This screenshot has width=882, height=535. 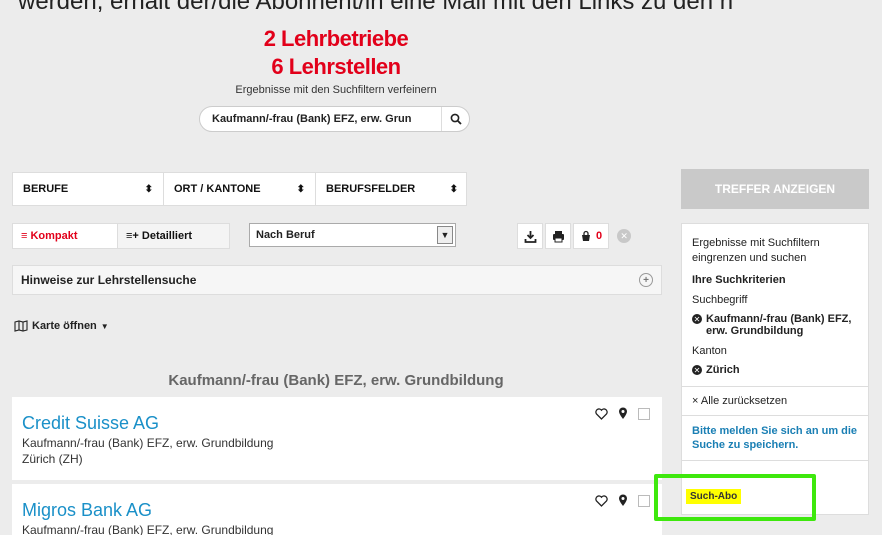 What do you see at coordinates (52, 459) in the screenshot?
I see `location: Zürich (ZH)` at bounding box center [52, 459].